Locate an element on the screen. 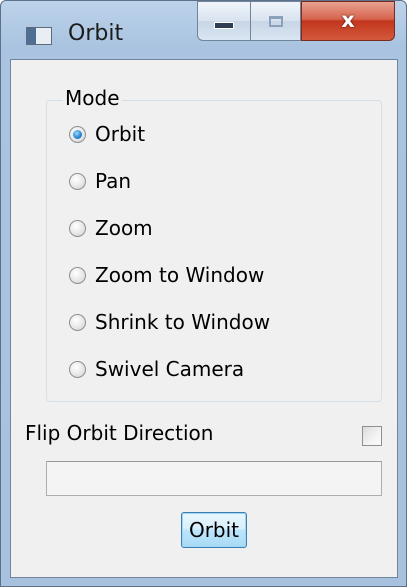 This screenshot has width=407, height=587. close-icon: x is located at coordinates (348, 19).